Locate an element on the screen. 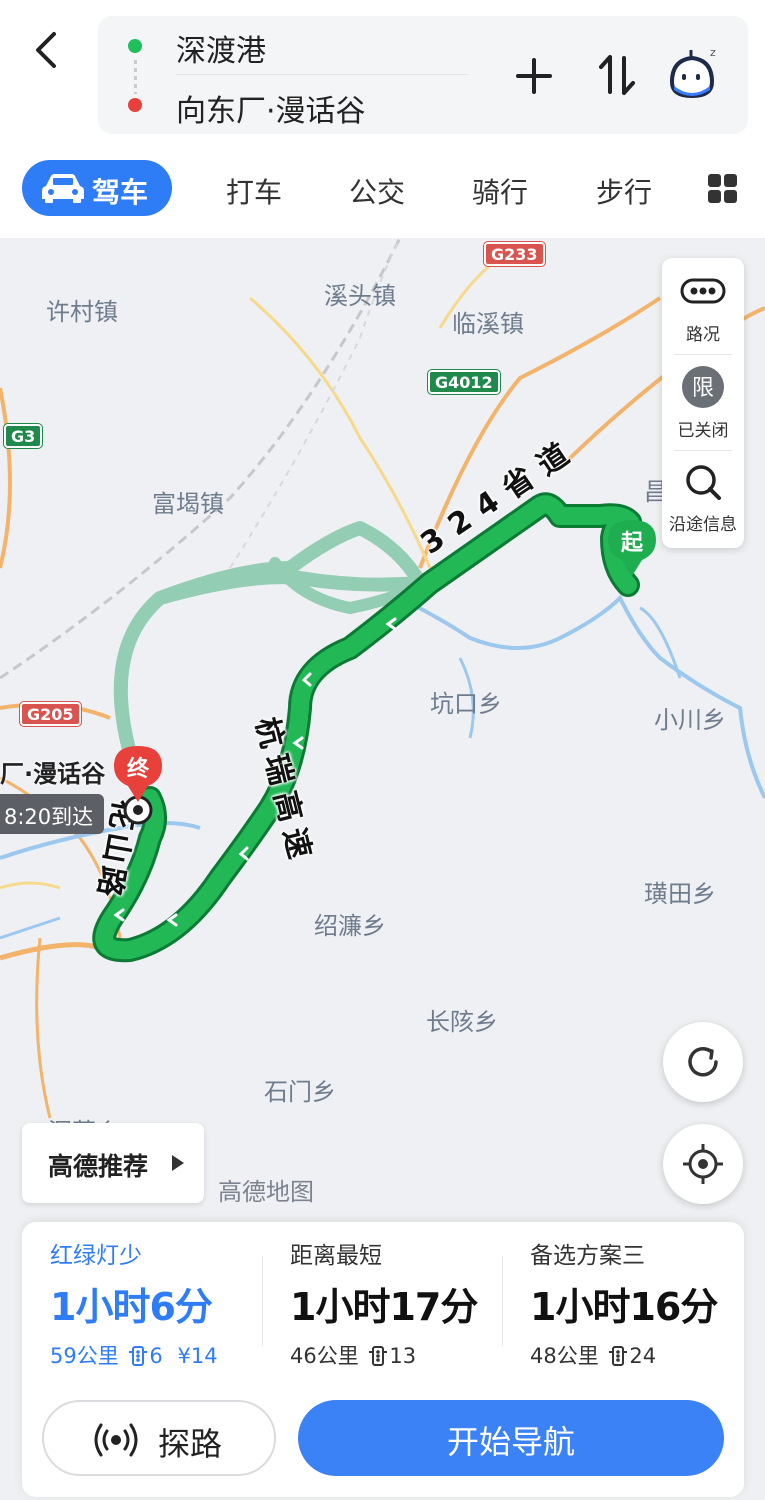 Image resolution: width=765 pixels, height=1500 pixels. tab-bus: 公交 is located at coordinates (377, 191).